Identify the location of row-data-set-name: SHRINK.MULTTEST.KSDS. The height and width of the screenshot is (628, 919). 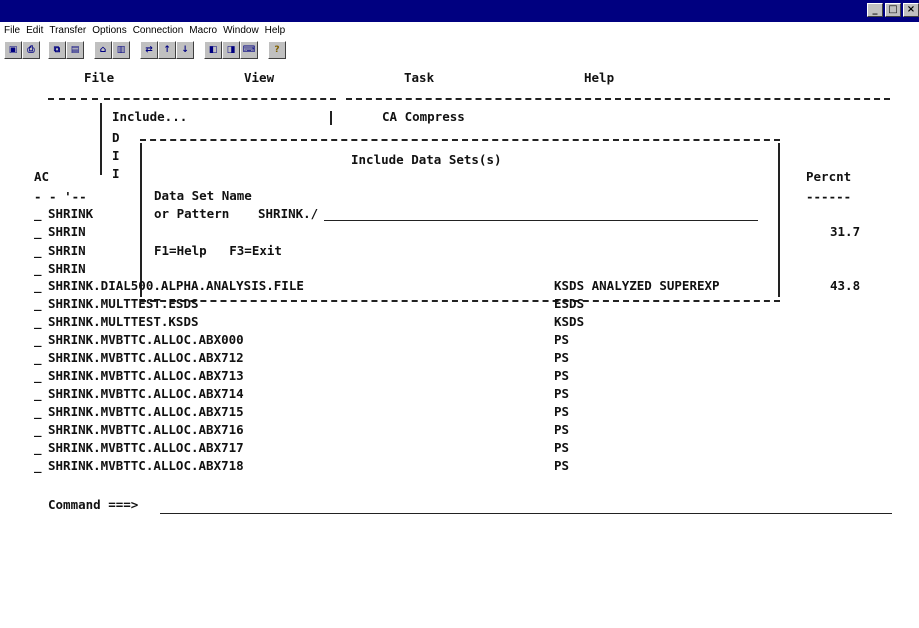
(123, 321).